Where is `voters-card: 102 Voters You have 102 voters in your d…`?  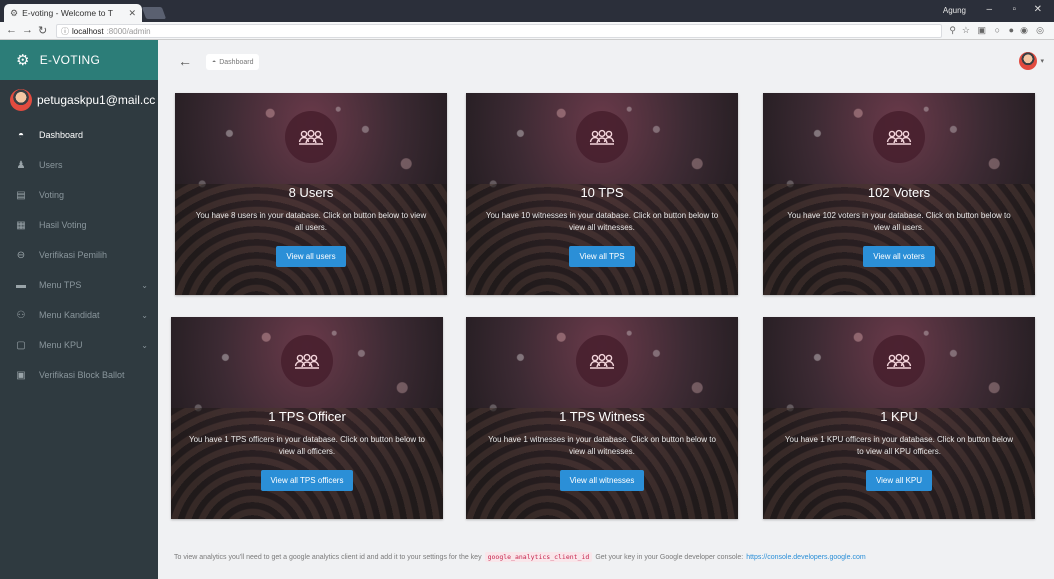 voters-card: 102 Voters You have 102 voters in your d… is located at coordinates (899, 194).